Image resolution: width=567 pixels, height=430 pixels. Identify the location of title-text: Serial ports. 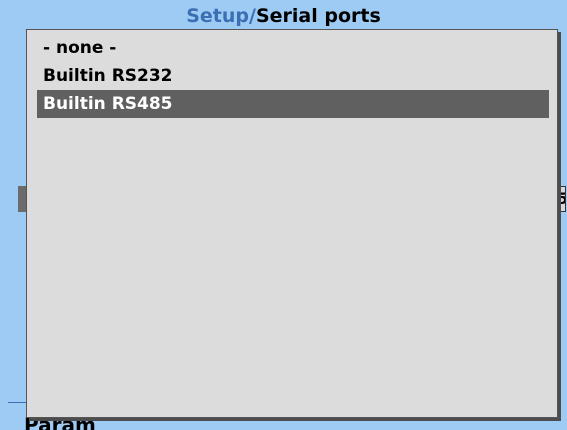
(318, 16).